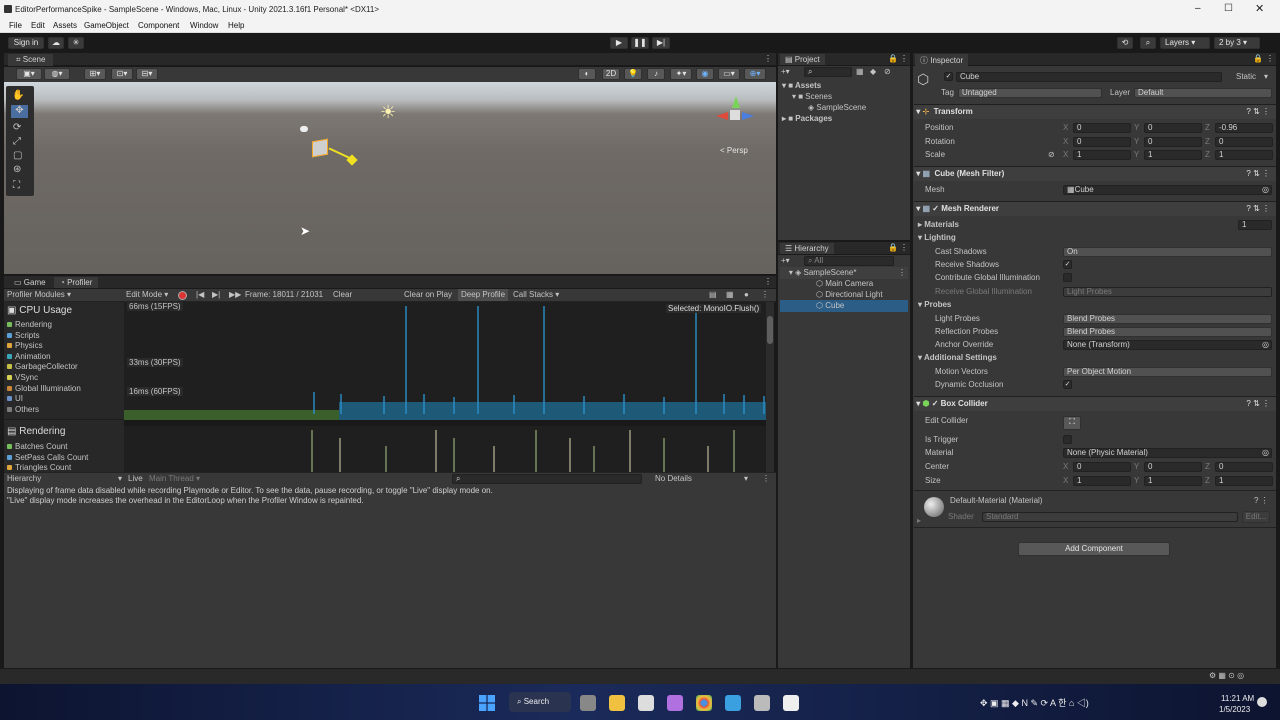  Describe the element at coordinates (736, 114) in the screenshot. I see `orientation-gizmo` at that location.